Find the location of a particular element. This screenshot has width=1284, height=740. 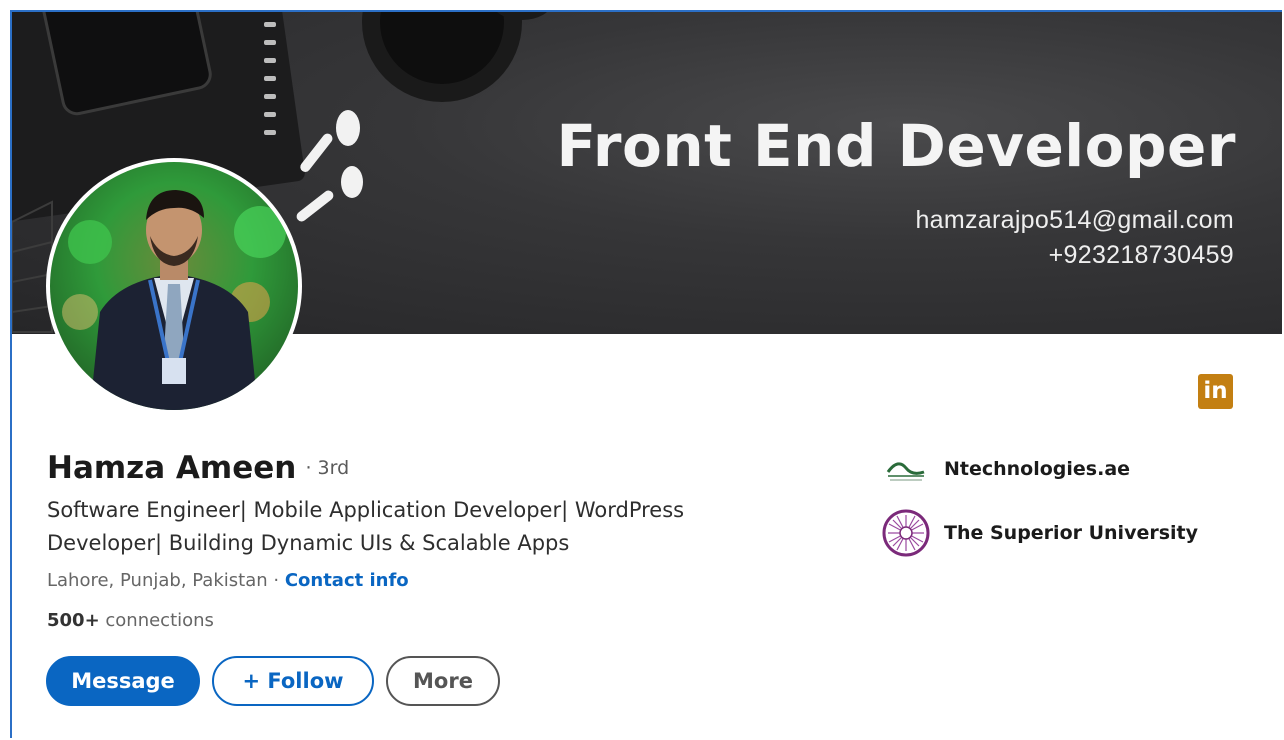

more-button: More is located at coordinates (443, 681).